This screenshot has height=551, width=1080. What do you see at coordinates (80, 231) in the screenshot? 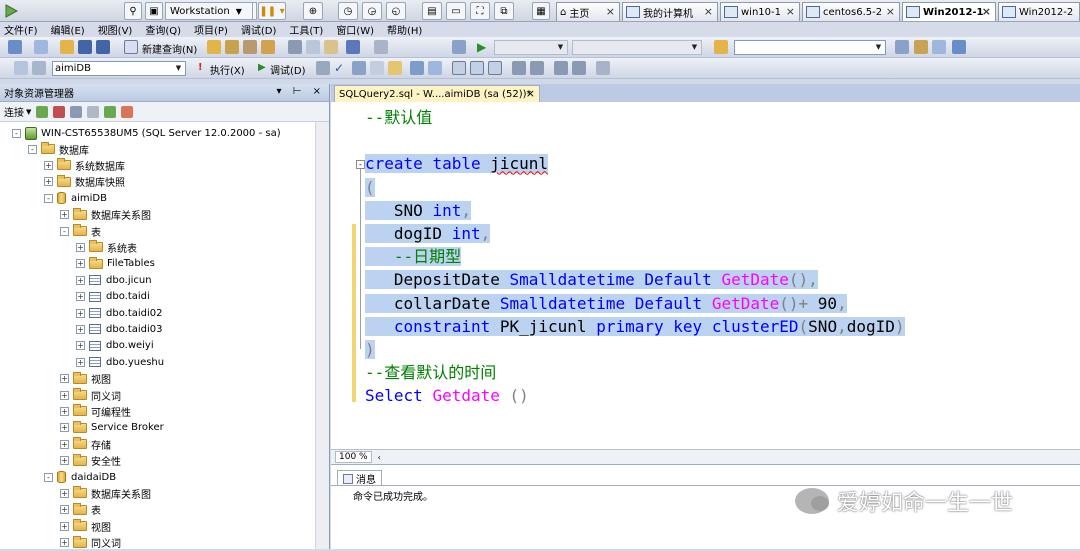
I see `tree-node: -表` at bounding box center [80, 231].